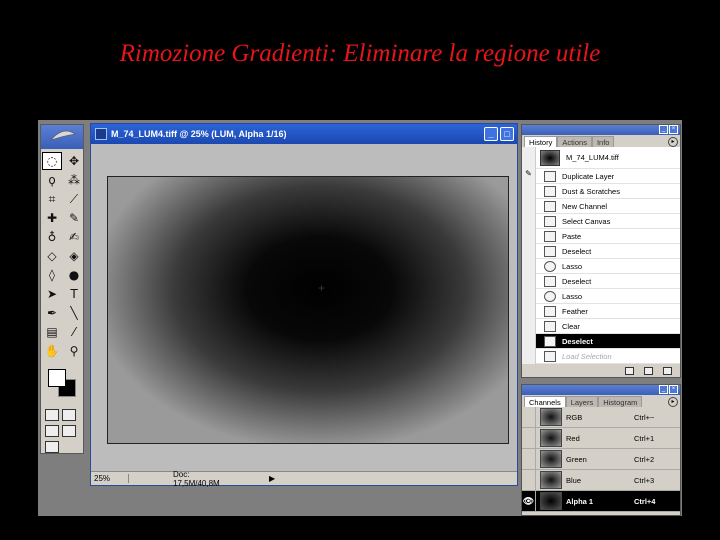 Image resolution: width=720 pixels, height=540 pixels. I want to click on photoshop-doc-icon, so click(101, 134).